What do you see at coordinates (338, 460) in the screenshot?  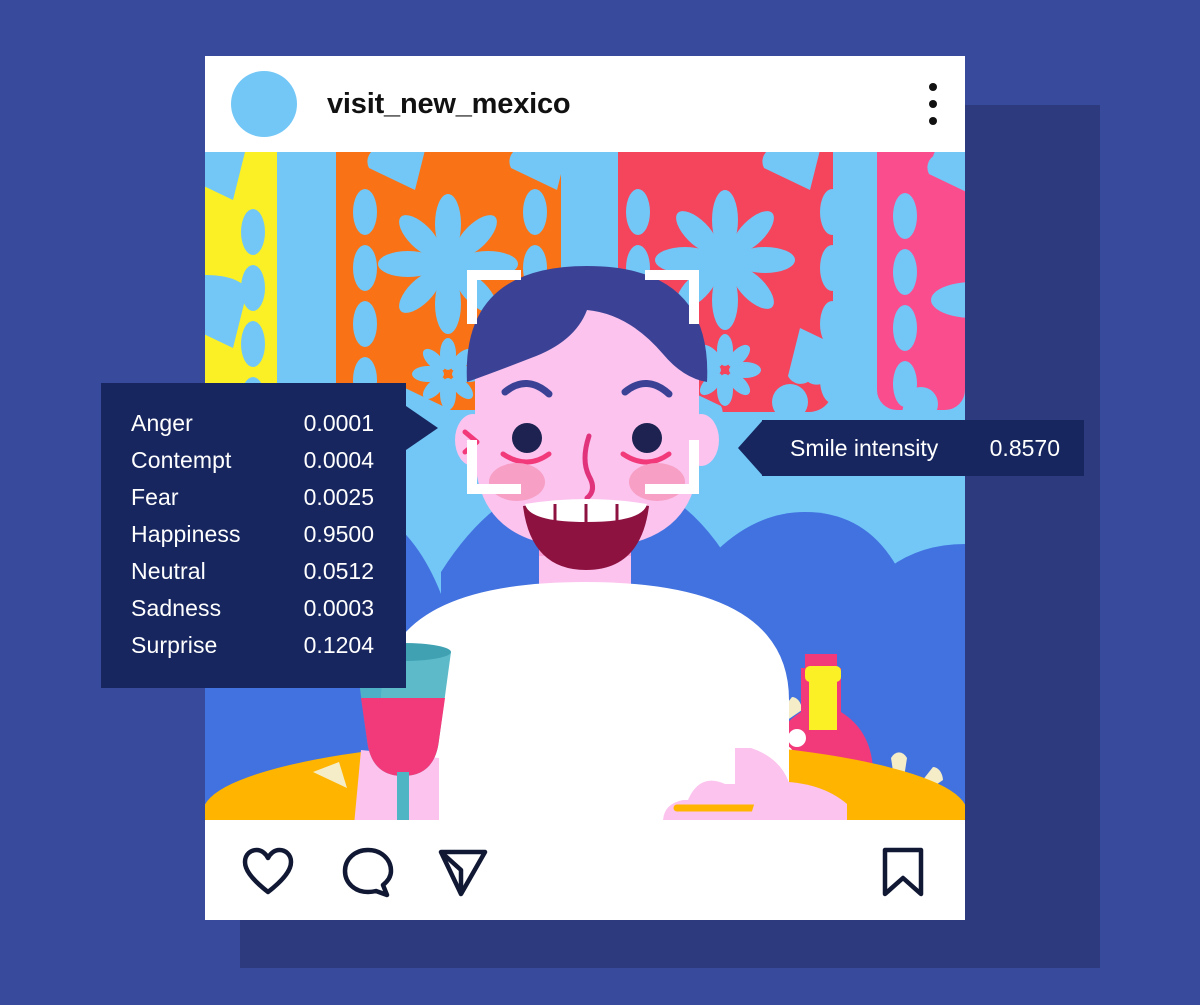 I see `emotion-value: 0.0004` at bounding box center [338, 460].